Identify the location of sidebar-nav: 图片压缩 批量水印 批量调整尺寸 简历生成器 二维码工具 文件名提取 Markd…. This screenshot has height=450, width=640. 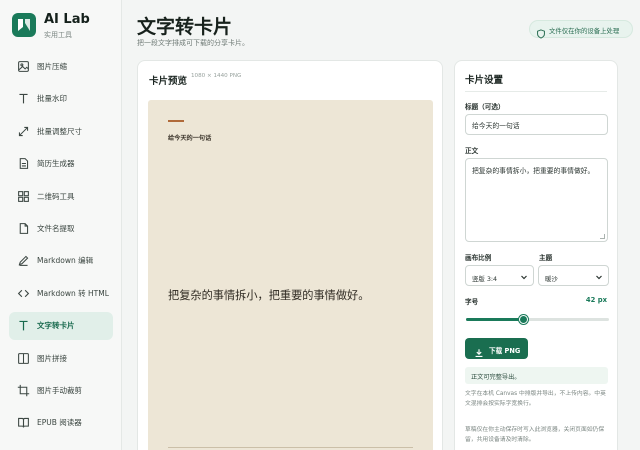
(61, 247).